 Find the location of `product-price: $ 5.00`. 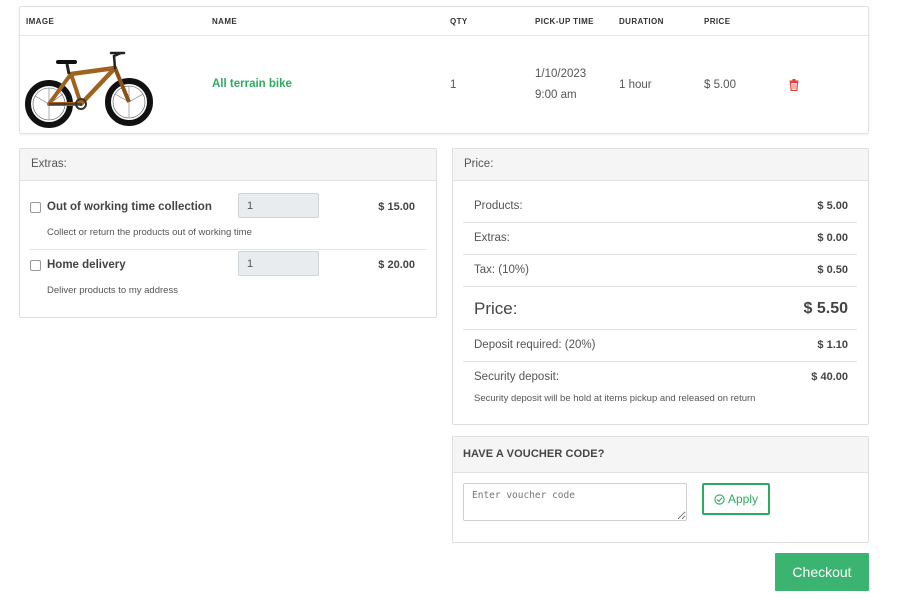

product-price: $ 5.00 is located at coordinates (720, 85).